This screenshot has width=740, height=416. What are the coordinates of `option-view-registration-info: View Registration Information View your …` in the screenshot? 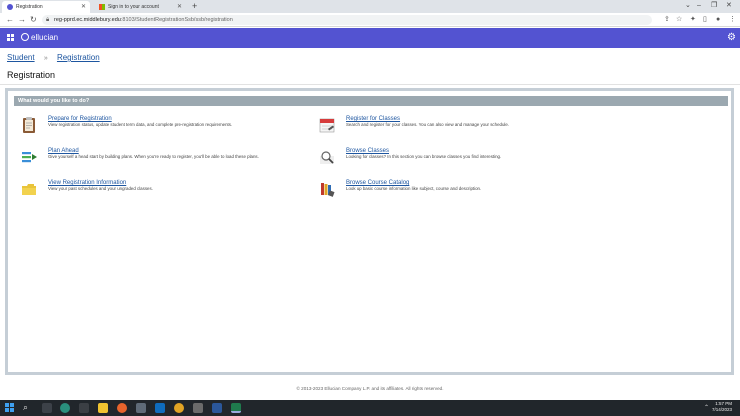 It's located at (165, 192).